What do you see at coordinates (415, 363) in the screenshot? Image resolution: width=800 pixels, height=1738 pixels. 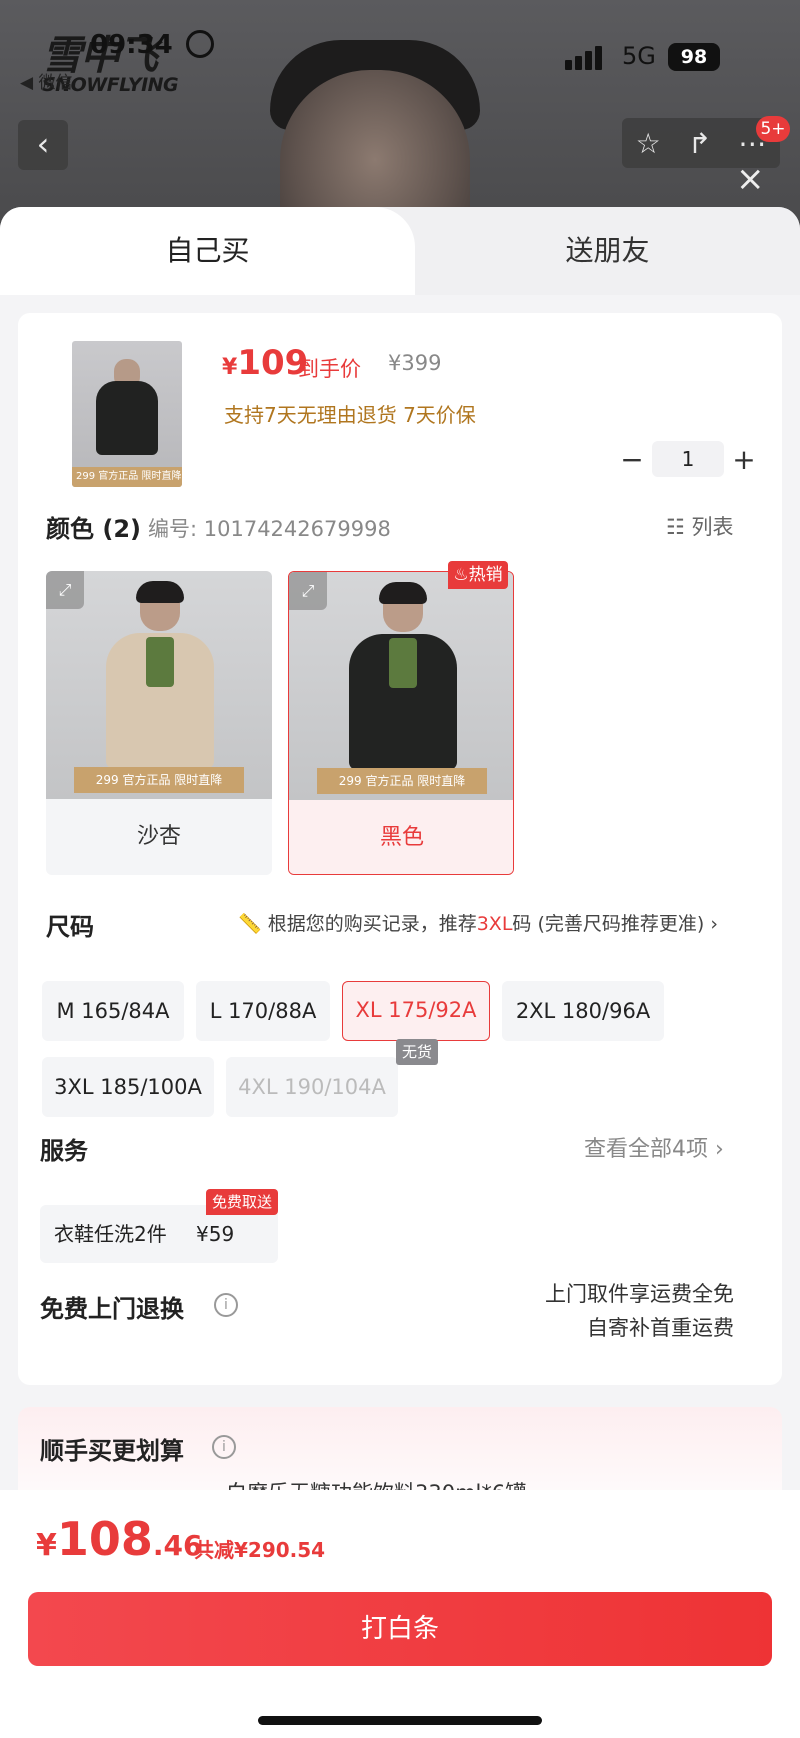 I see `original-price: ¥399` at bounding box center [415, 363].